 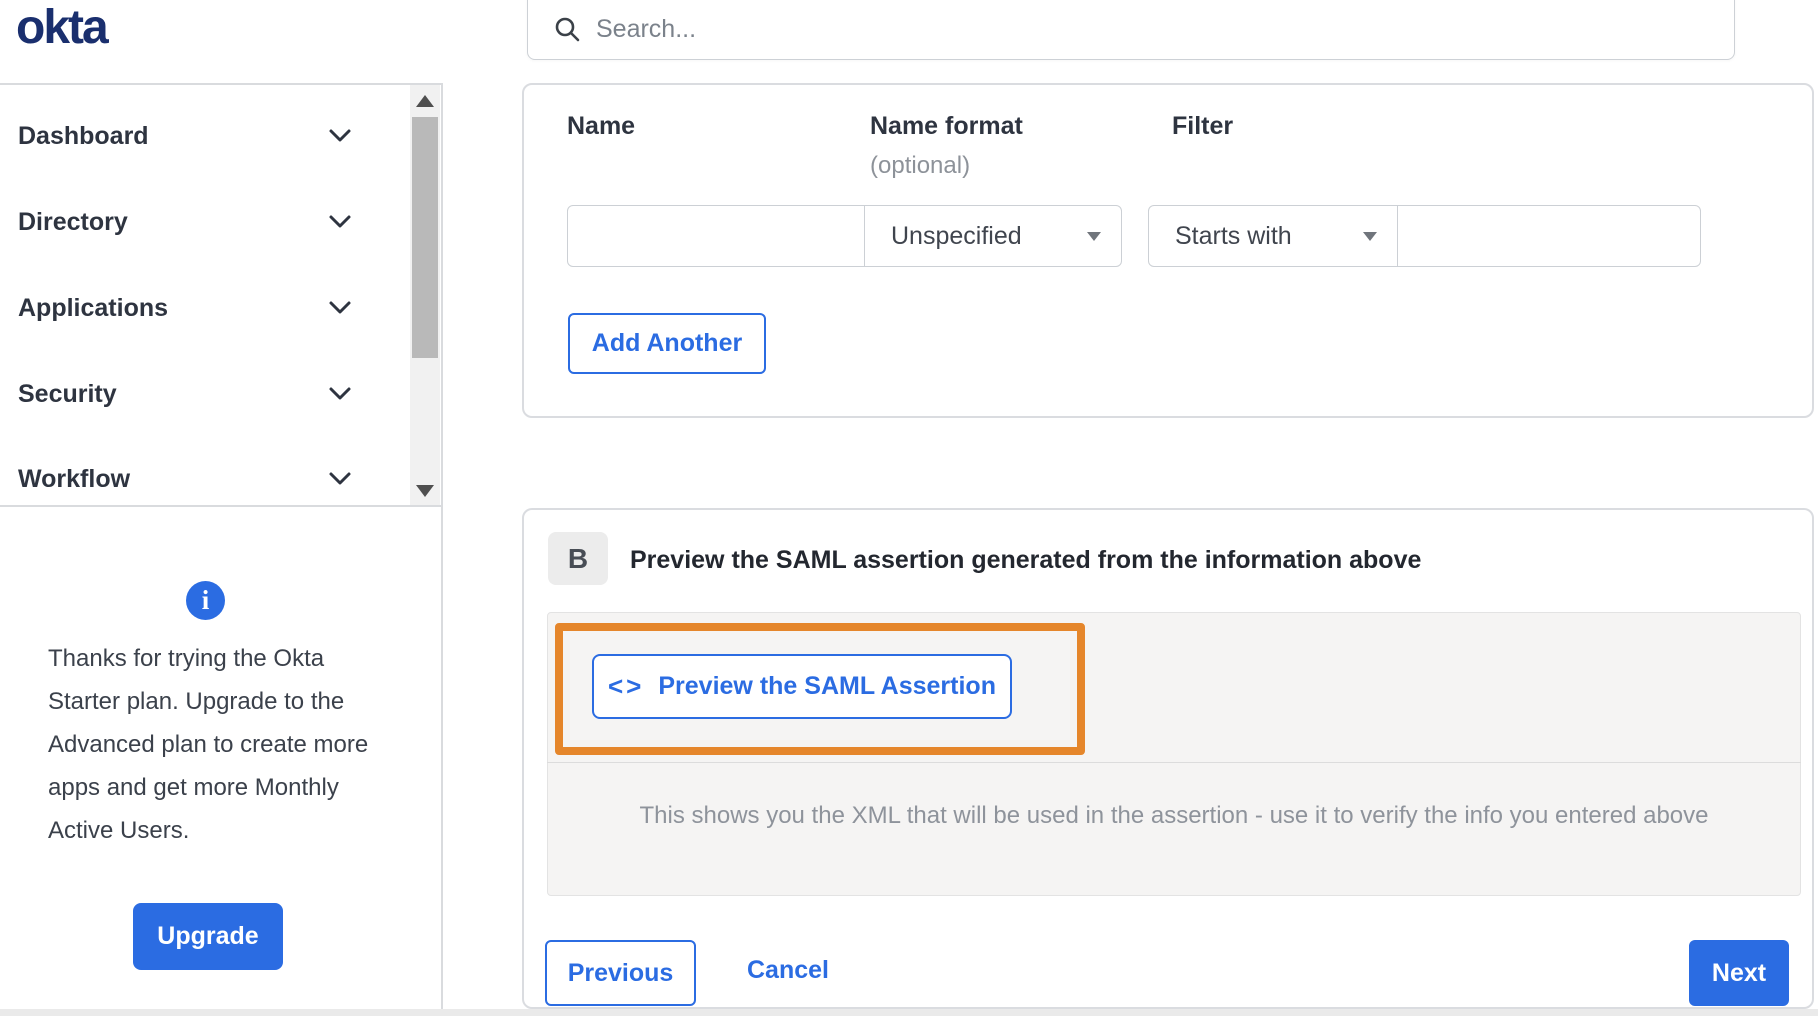 I want to click on okta-logo: okta, so click(x=62, y=27).